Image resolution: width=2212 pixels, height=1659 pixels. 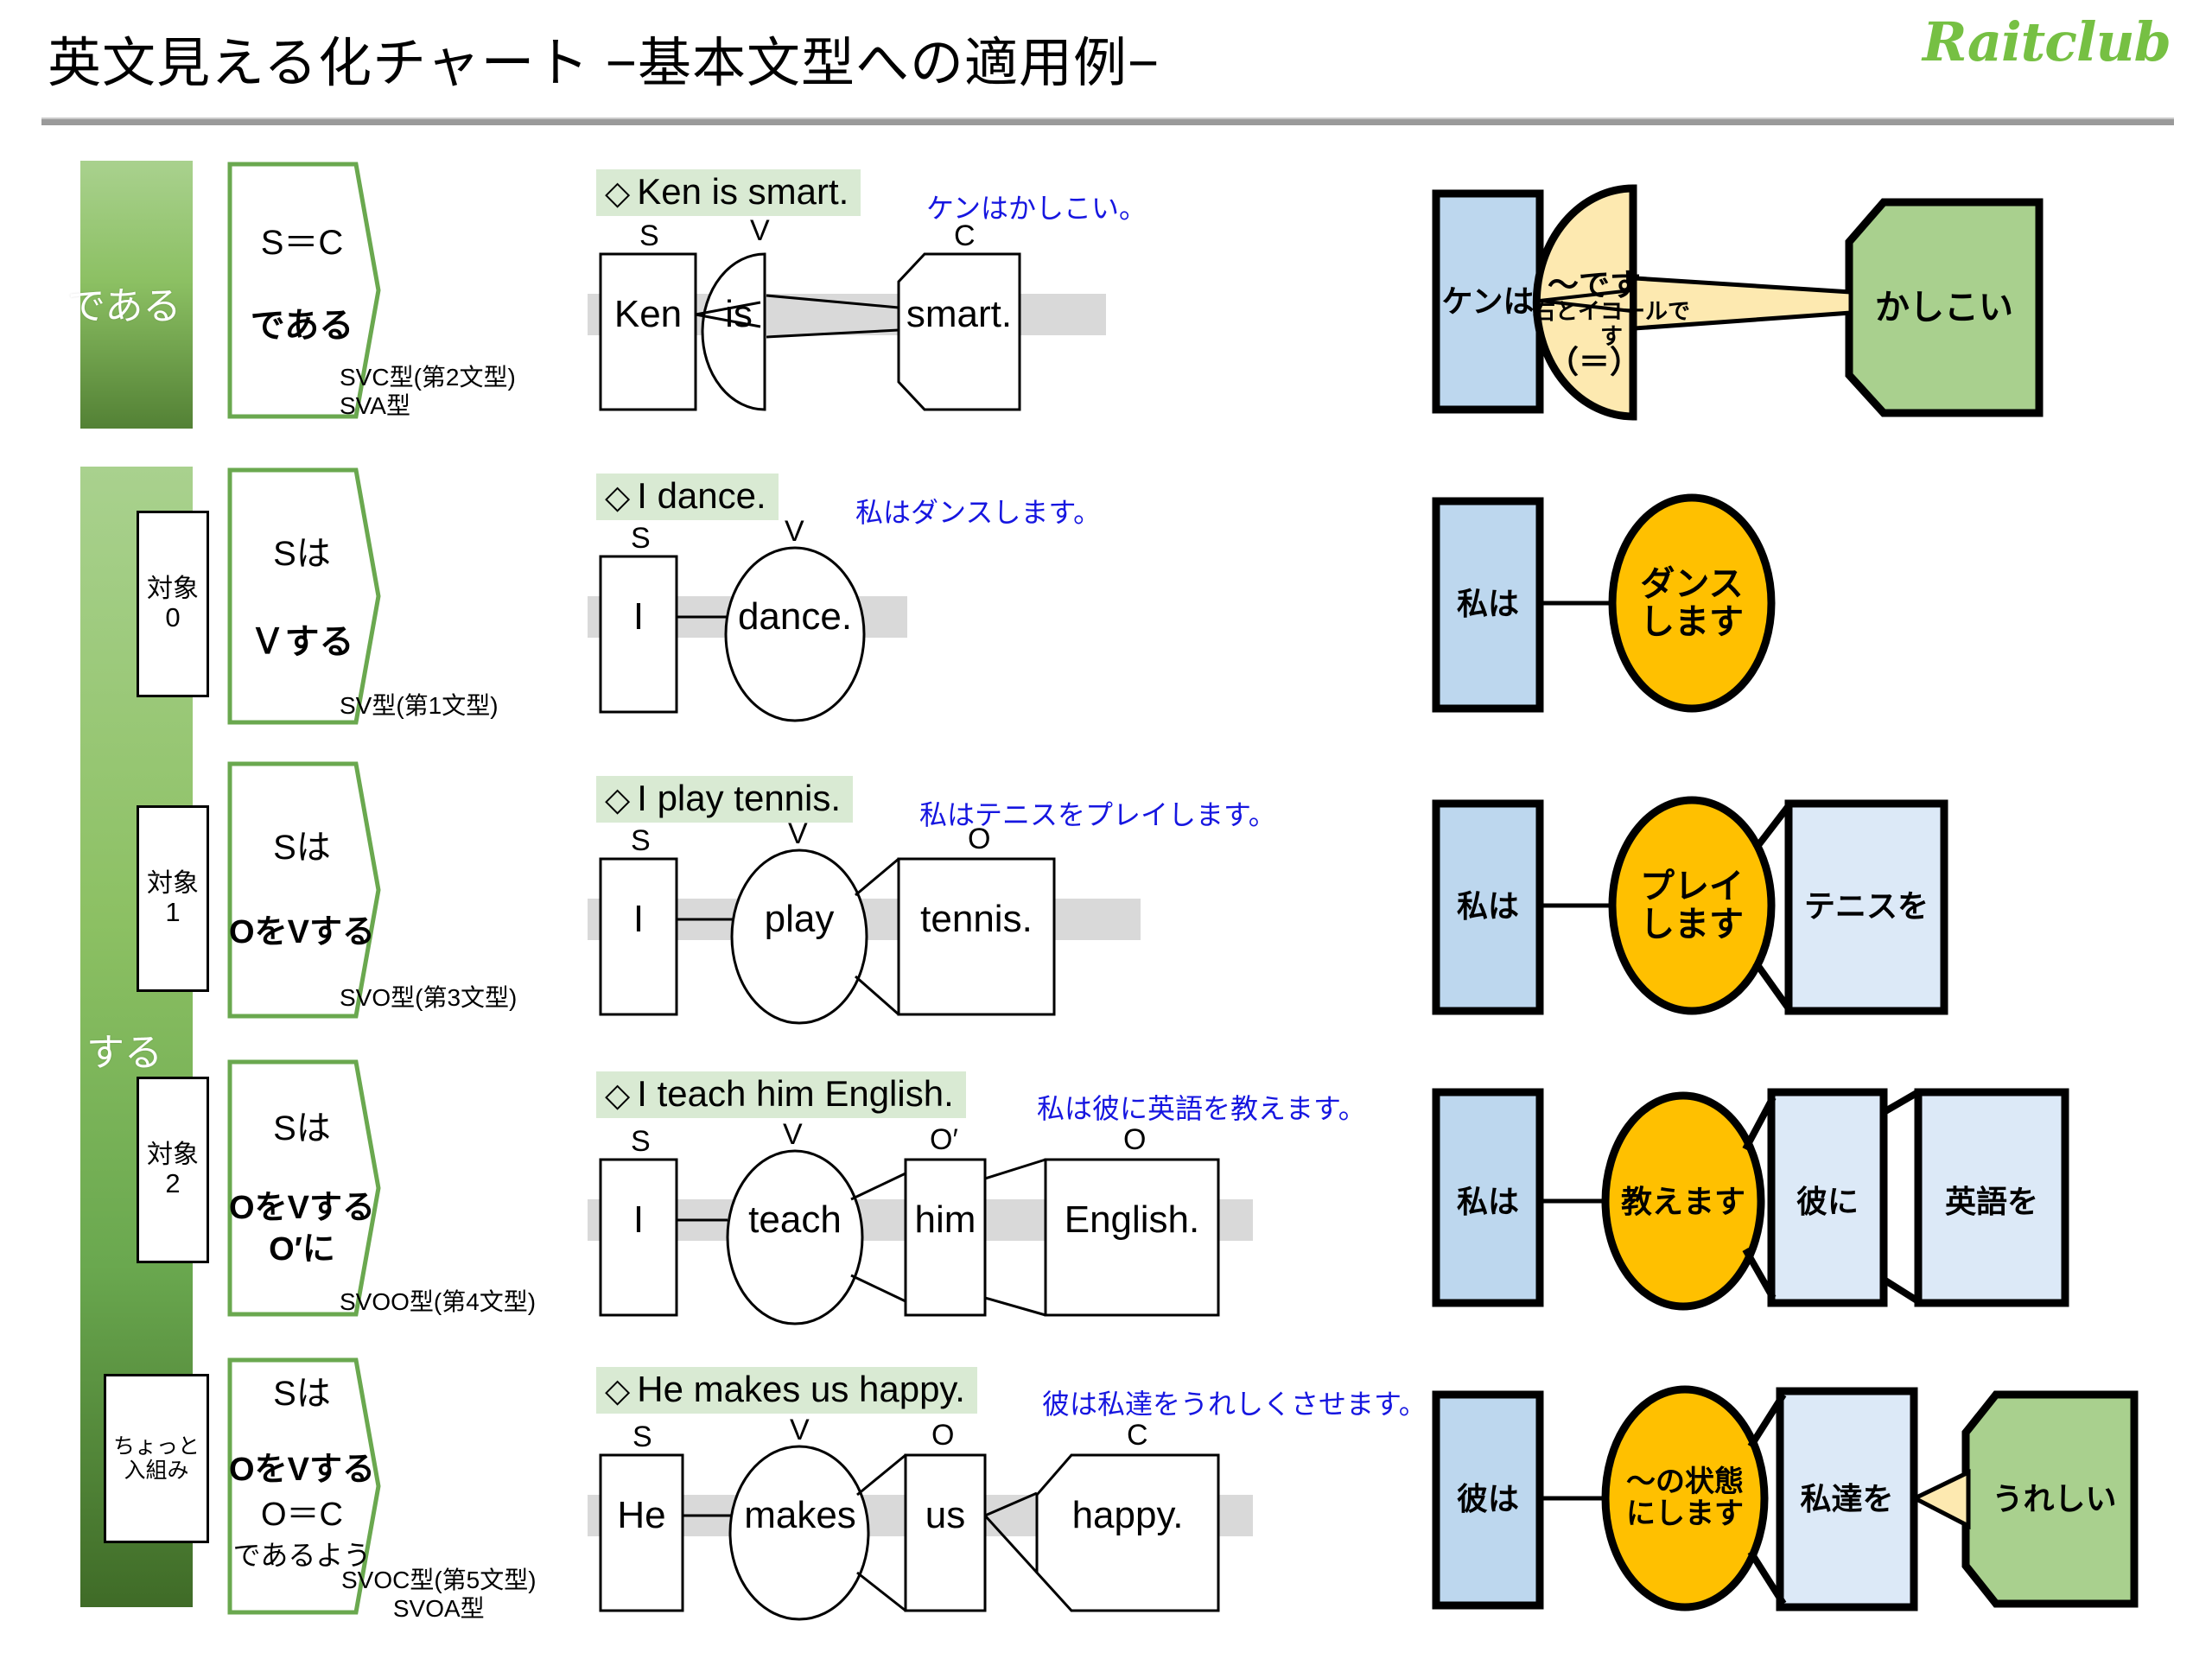 I want to click on example-sentence: He makes us happy., so click(x=801, y=1389).